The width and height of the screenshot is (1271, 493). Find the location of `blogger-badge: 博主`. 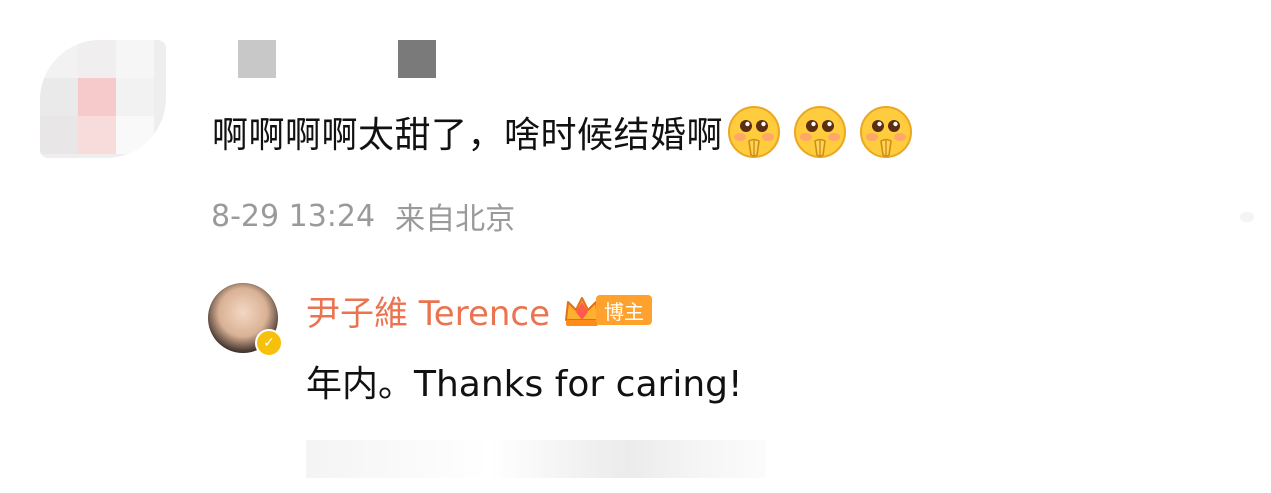

blogger-badge: 博主 is located at coordinates (607, 310).